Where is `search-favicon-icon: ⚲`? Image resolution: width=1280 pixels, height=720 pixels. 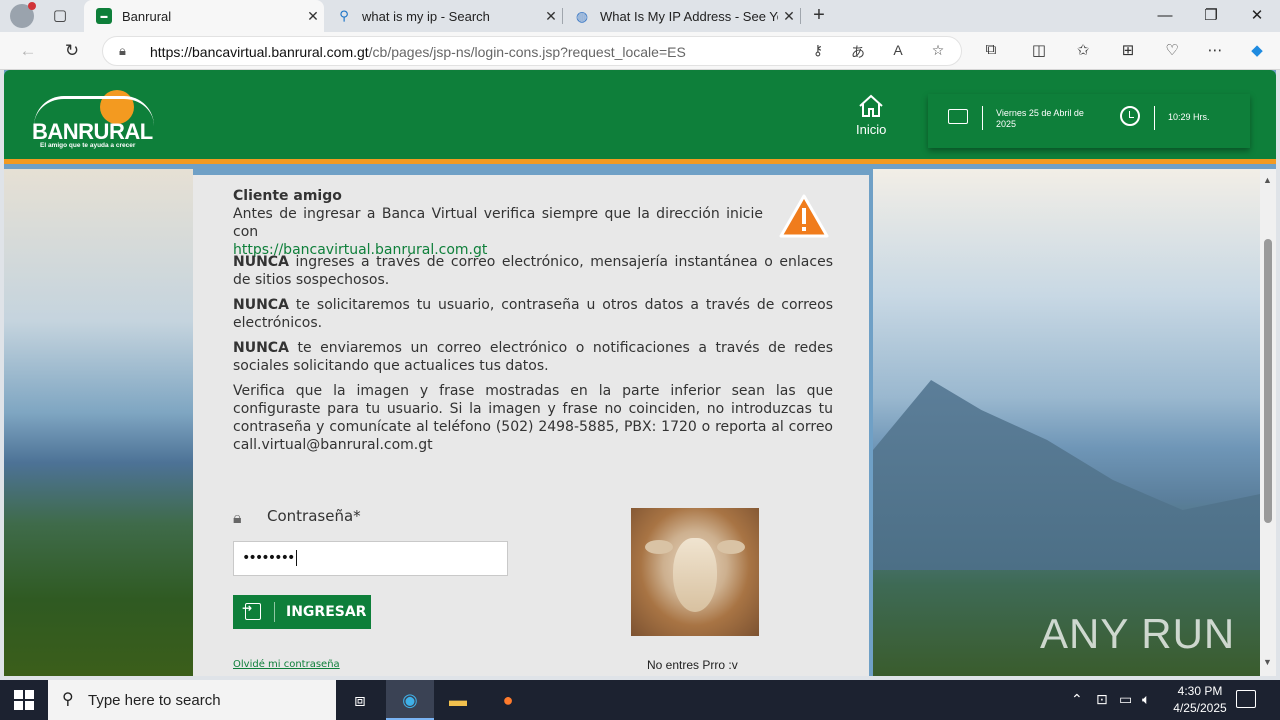
search-favicon-icon: ⚲ is located at coordinates (344, 15).